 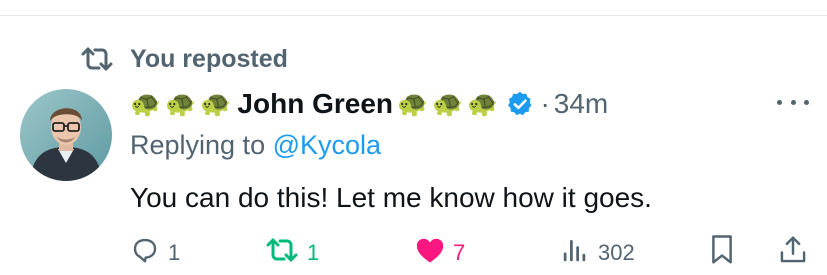 What do you see at coordinates (66, 135) in the screenshot?
I see `avatar` at bounding box center [66, 135].